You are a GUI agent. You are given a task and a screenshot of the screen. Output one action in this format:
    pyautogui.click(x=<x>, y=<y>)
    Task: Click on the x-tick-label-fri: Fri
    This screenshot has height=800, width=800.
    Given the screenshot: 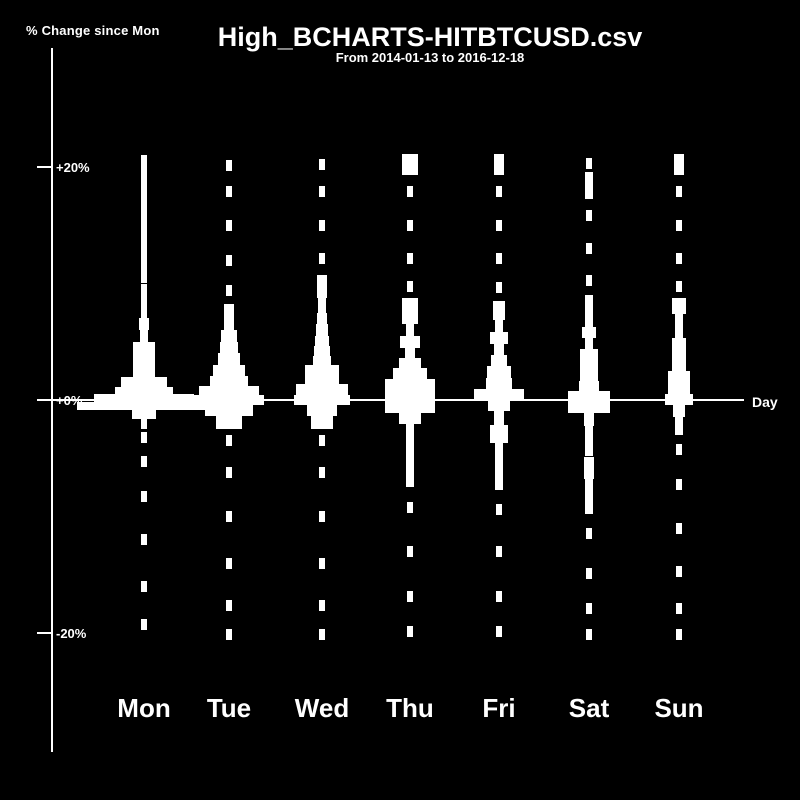 What is the action you would take?
    pyautogui.click(x=499, y=708)
    